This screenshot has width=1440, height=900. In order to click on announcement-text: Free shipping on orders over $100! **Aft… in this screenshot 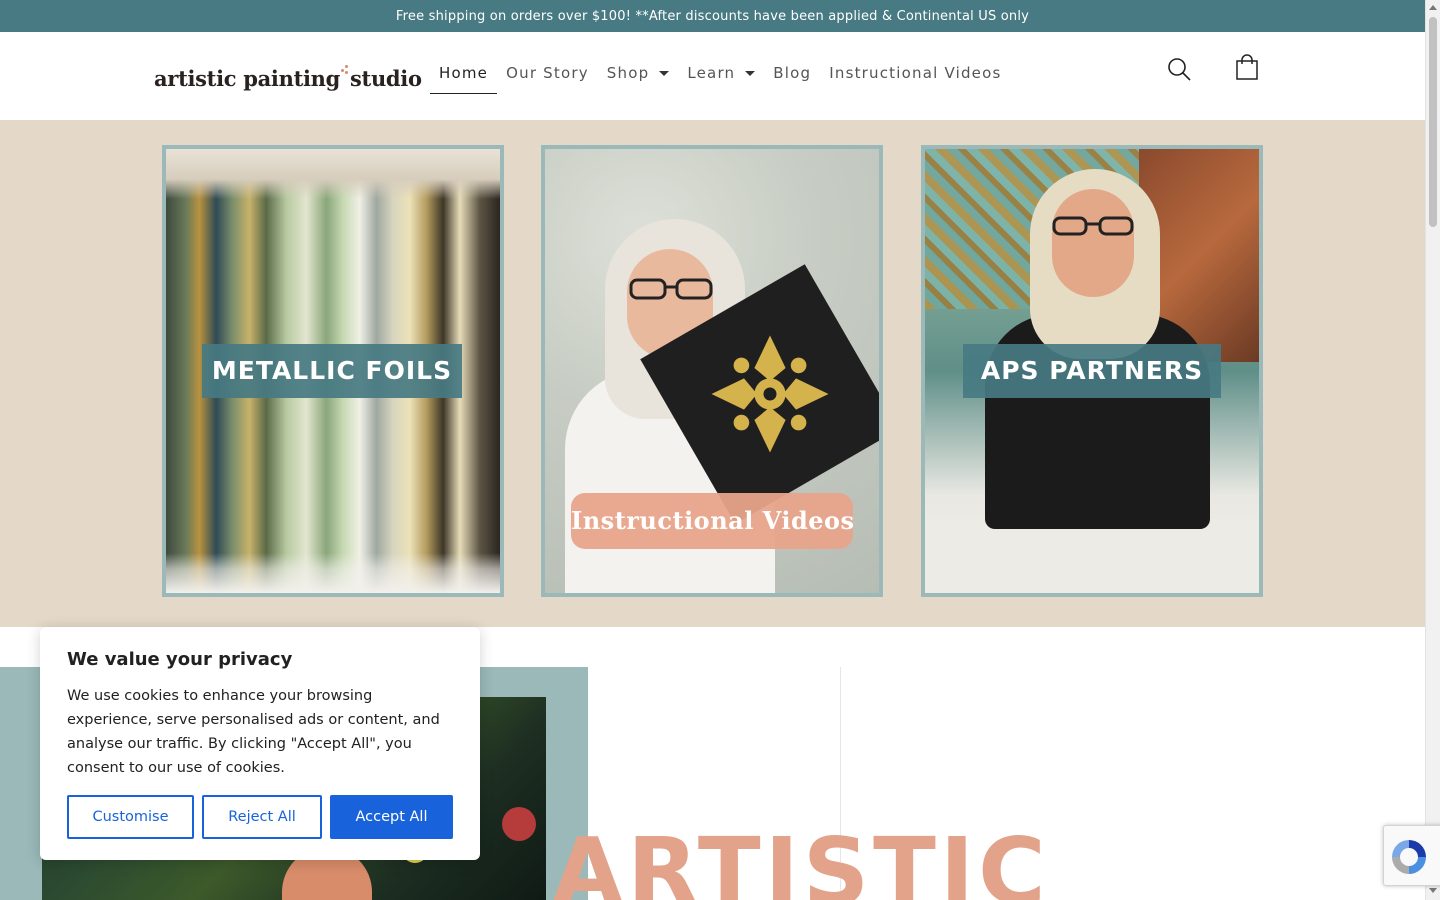, I will do `click(712, 16)`.